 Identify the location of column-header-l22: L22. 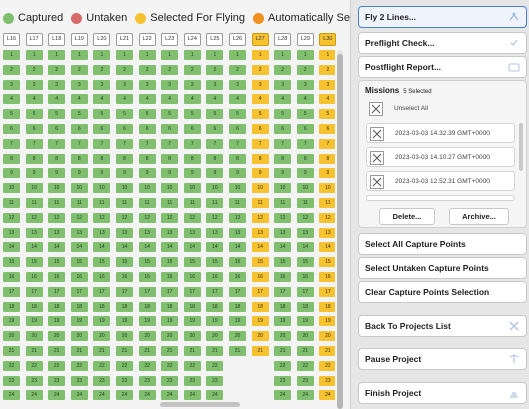
(147, 39).